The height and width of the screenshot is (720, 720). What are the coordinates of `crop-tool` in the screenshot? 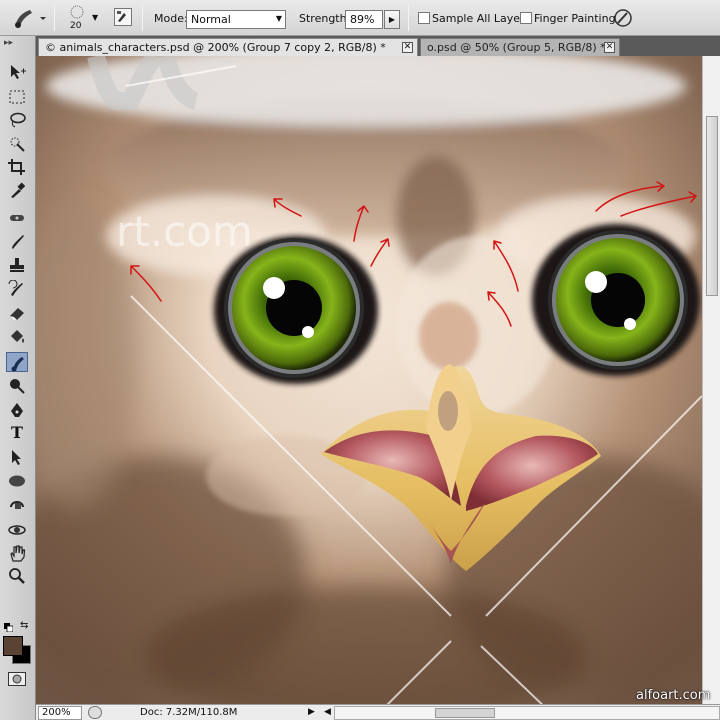 It's located at (17, 167).